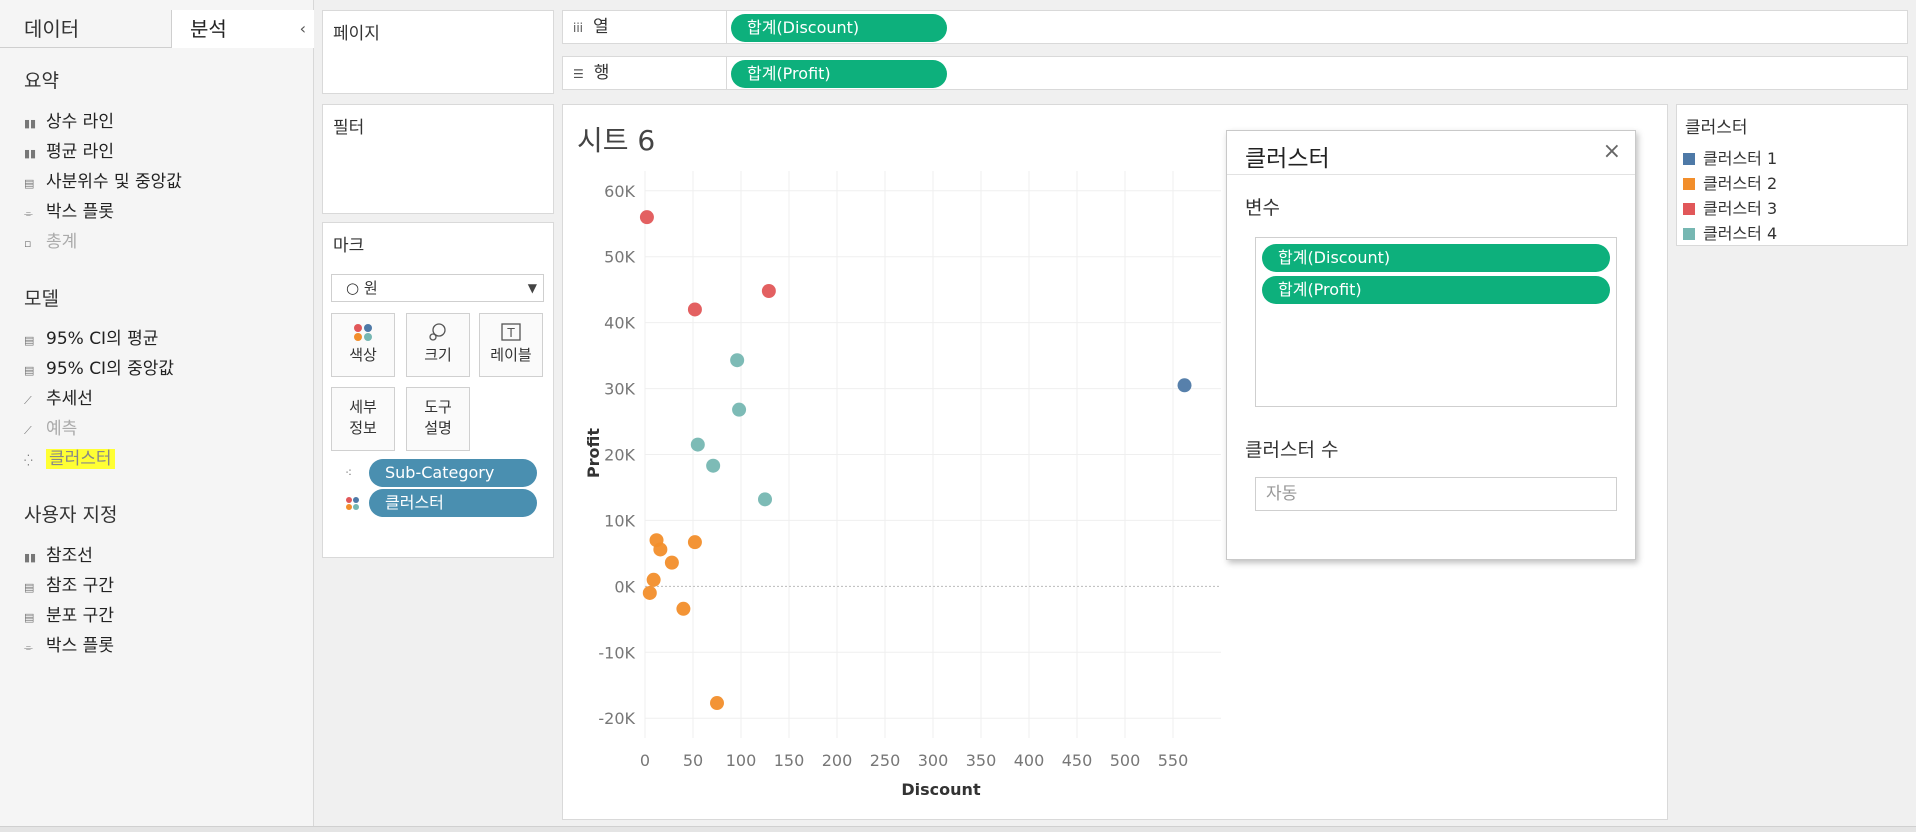  I want to click on marks-tooltip-button: 도구 설명, so click(438, 419).